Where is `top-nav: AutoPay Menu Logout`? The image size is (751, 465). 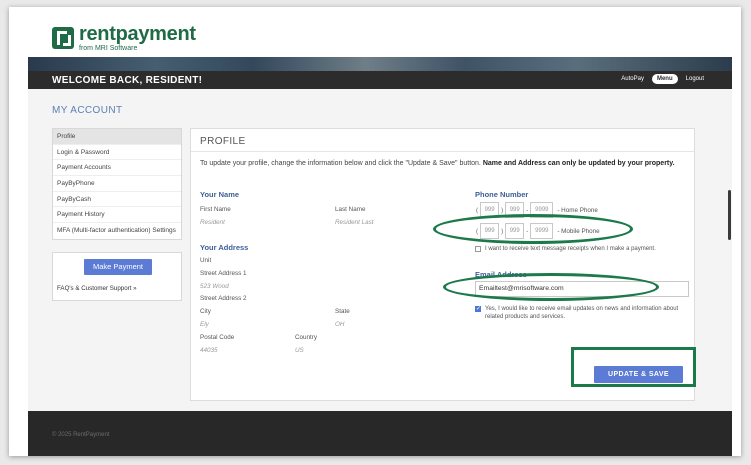 top-nav: AutoPay Menu Logout is located at coordinates (658, 79).